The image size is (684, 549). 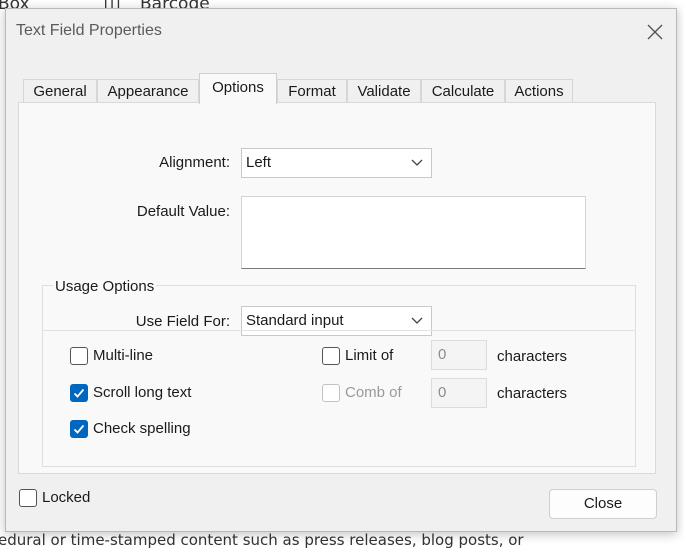 What do you see at coordinates (194, 162) in the screenshot?
I see `alignment-label: Alignment:` at bounding box center [194, 162].